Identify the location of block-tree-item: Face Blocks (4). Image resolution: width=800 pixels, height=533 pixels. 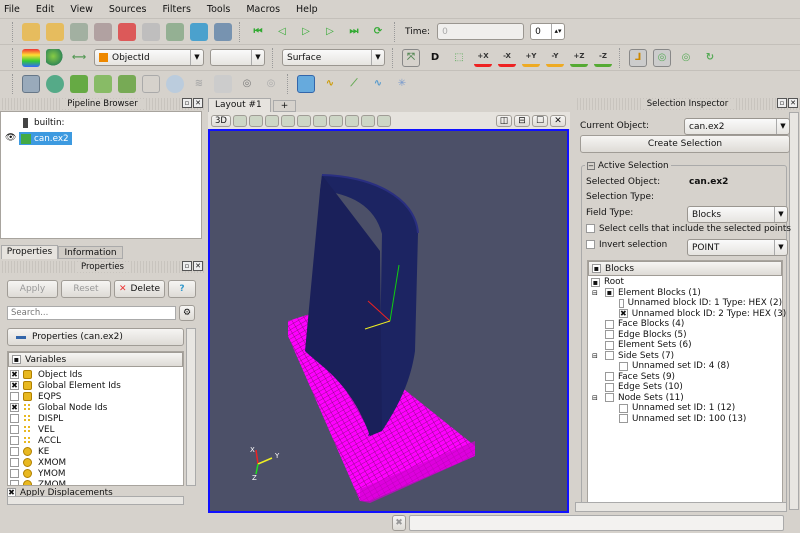
(685, 324).